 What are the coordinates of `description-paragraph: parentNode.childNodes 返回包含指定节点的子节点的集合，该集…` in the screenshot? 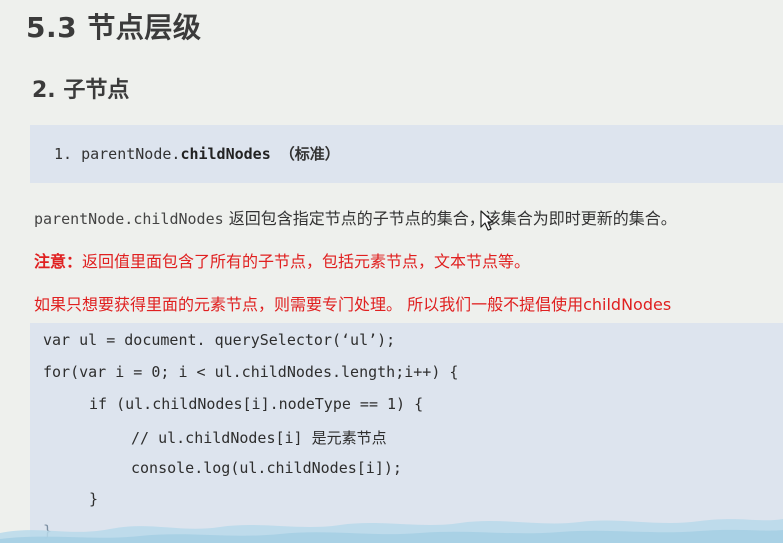 It's located at (355, 217).